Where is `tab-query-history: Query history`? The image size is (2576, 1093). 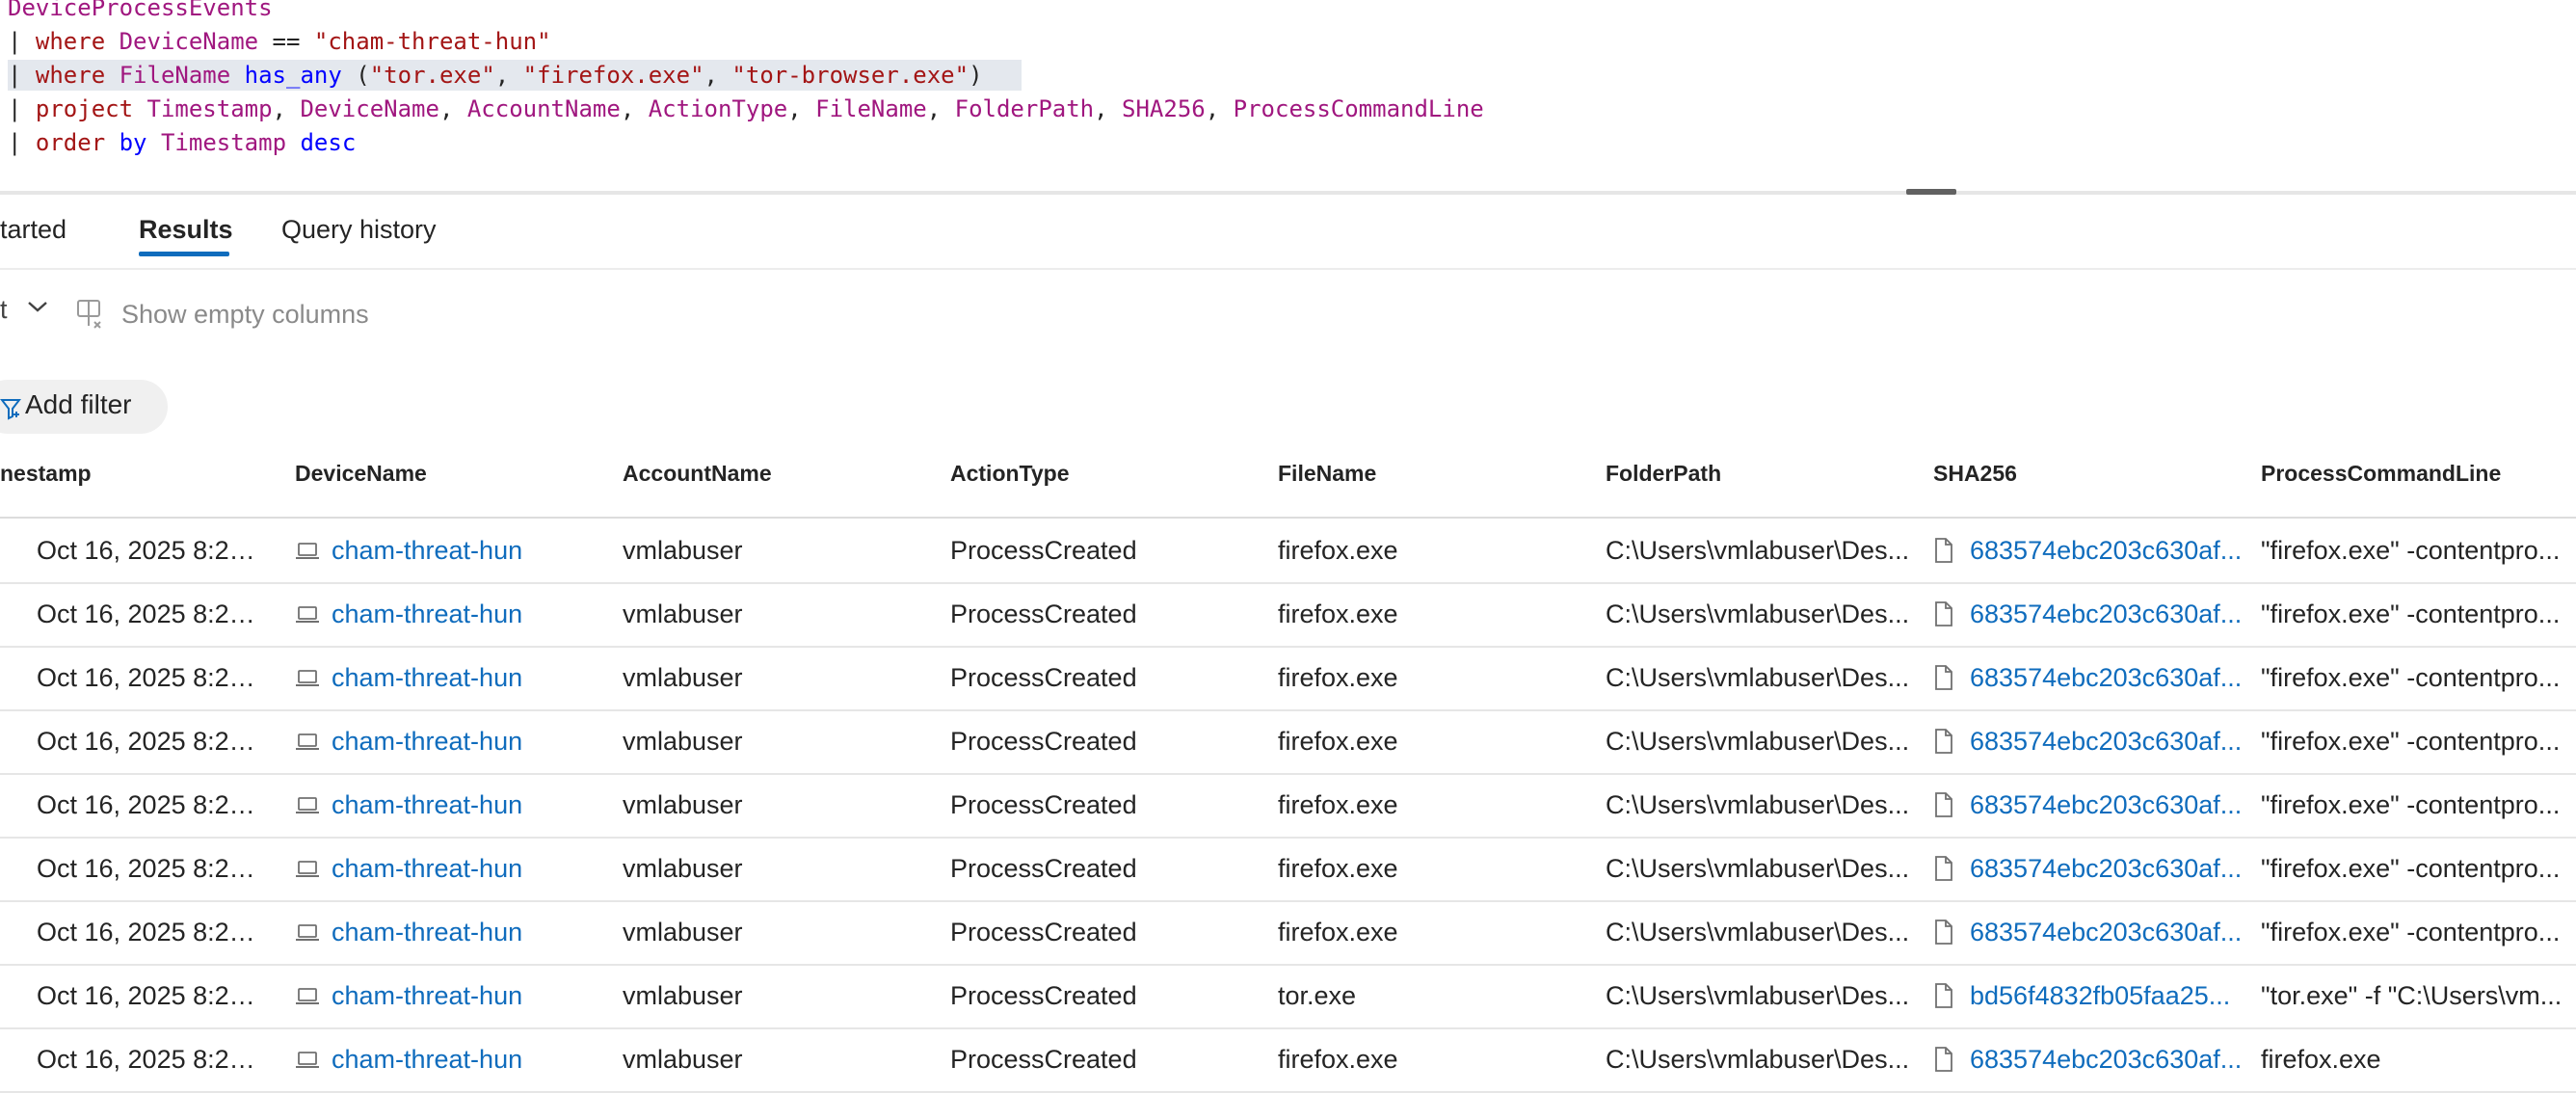
tab-query-history: Query history is located at coordinates (359, 230).